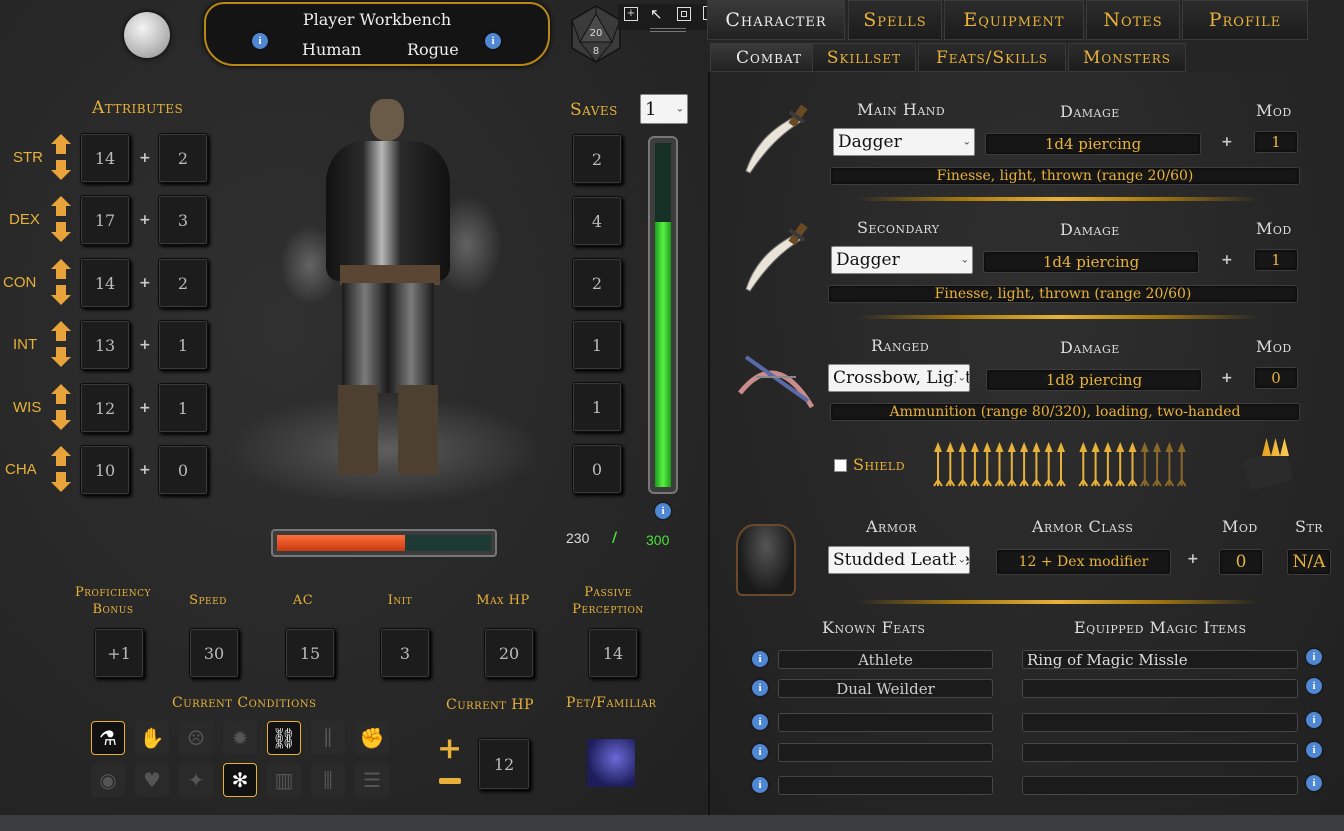 The image size is (1344, 831). What do you see at coordinates (450, 781) in the screenshot?
I see `hp-decrease-button` at bounding box center [450, 781].